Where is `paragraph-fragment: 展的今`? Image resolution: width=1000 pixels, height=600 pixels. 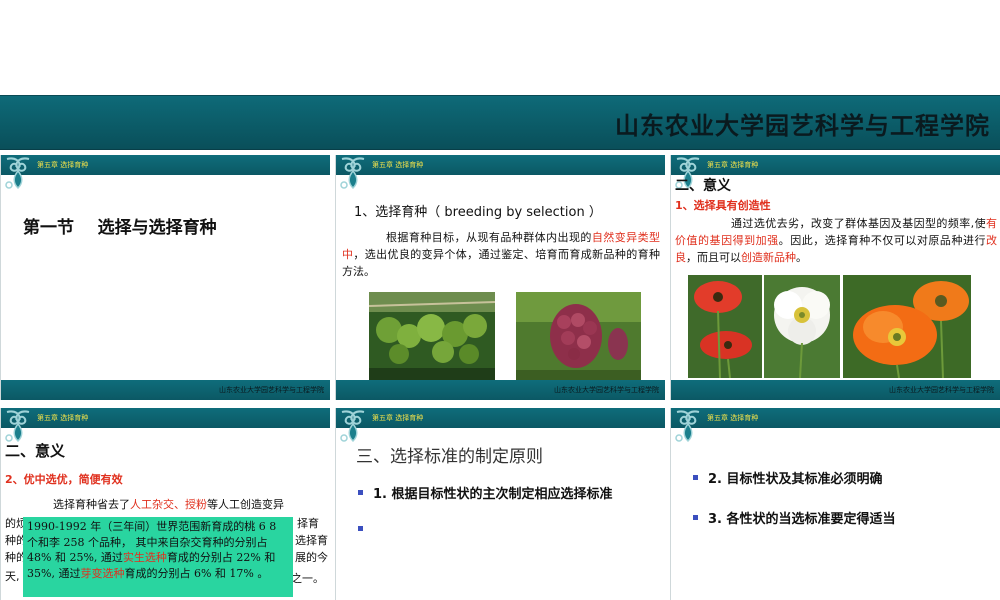 paragraph-fragment: 展的今 is located at coordinates (311, 557).